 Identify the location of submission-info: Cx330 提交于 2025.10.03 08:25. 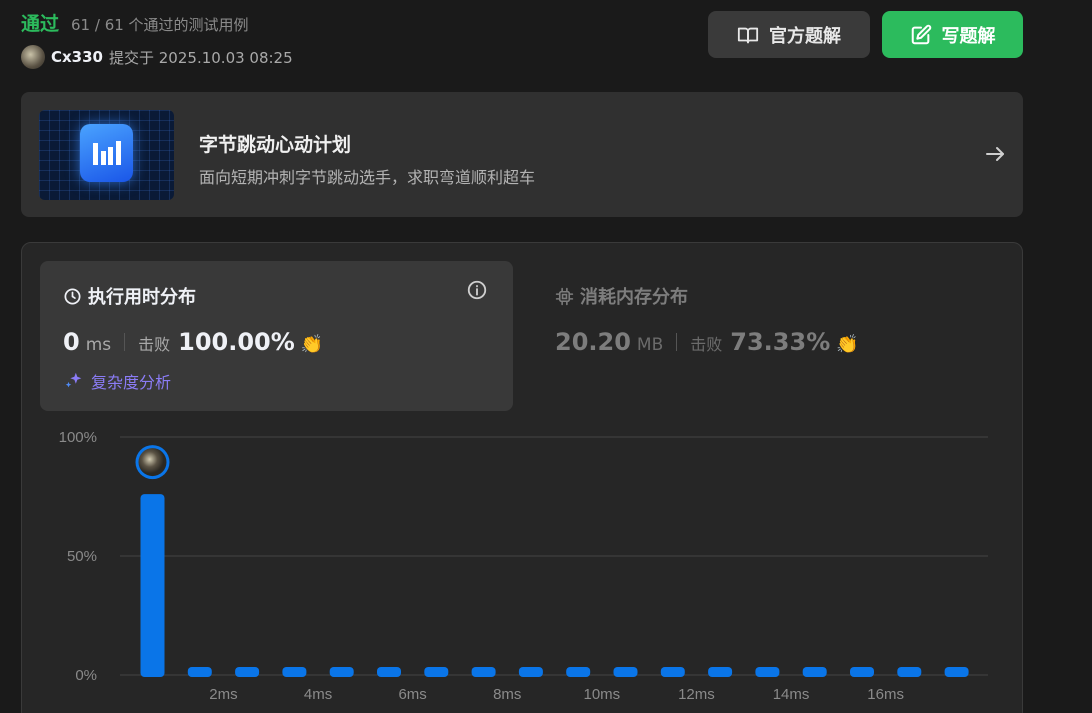
(157, 57).